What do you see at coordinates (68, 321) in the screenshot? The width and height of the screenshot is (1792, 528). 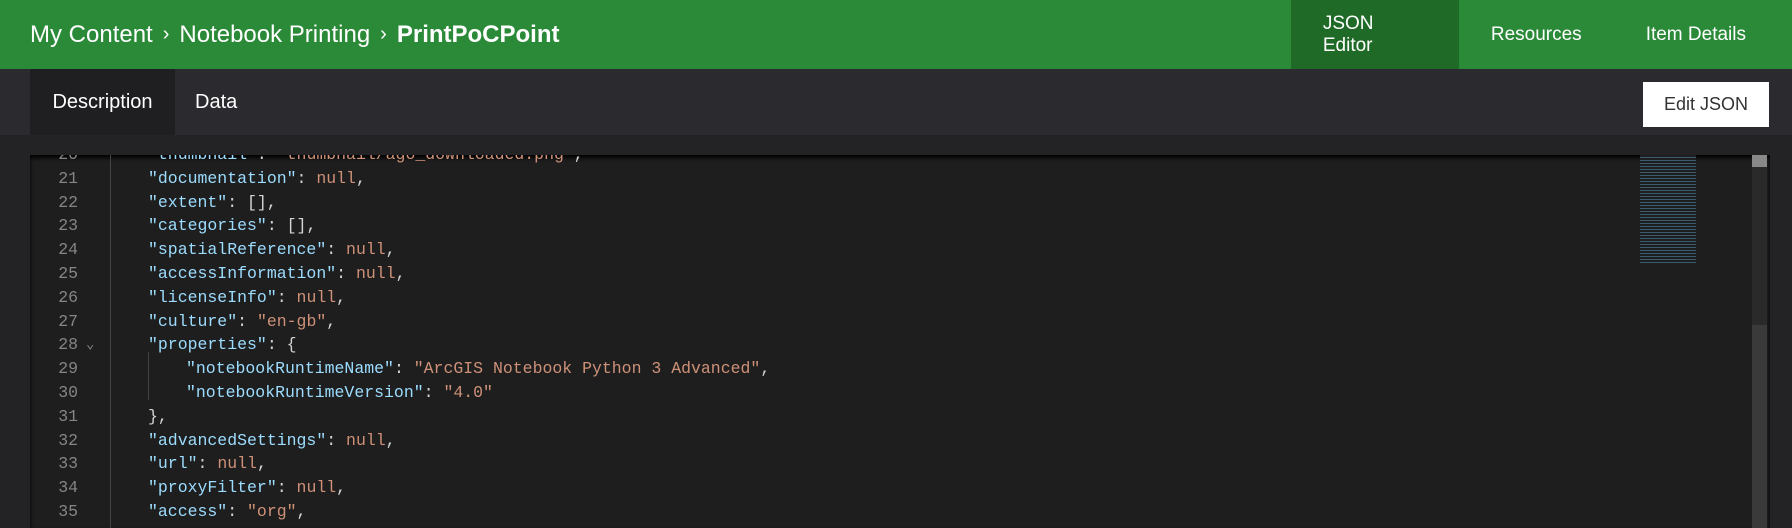 I see `line-number: 27` at bounding box center [68, 321].